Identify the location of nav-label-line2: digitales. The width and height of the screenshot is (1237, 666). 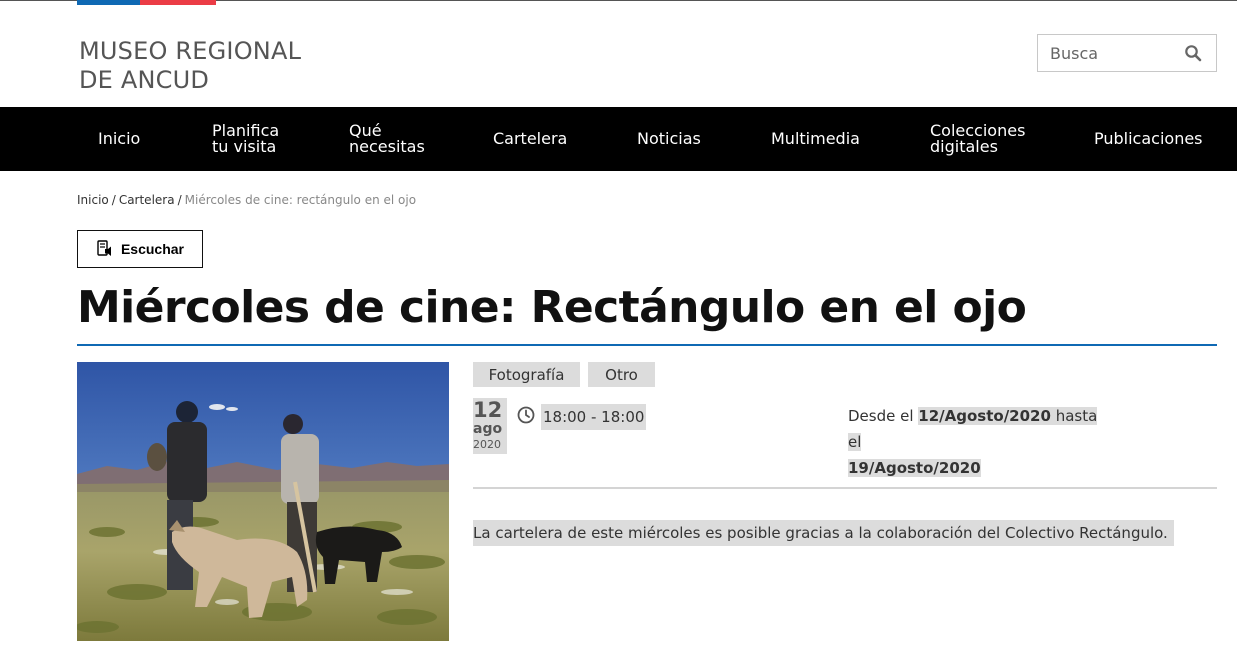
(964, 146).